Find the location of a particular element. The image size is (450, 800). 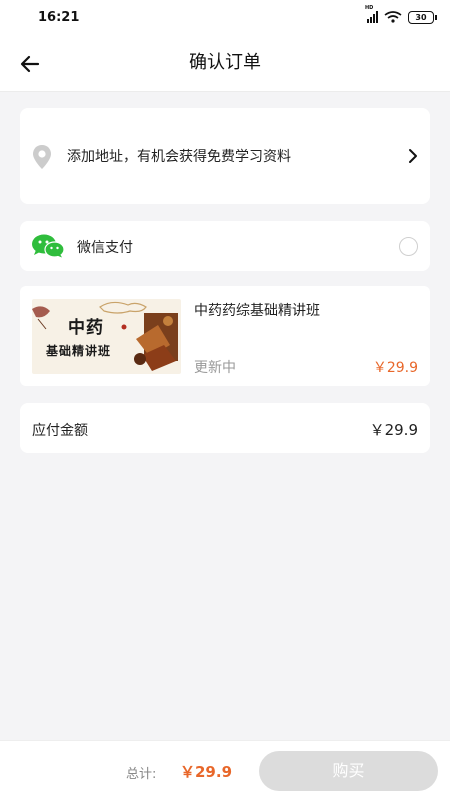

course-thumbnail-title-line1: 中药 is located at coordinates (86, 328).